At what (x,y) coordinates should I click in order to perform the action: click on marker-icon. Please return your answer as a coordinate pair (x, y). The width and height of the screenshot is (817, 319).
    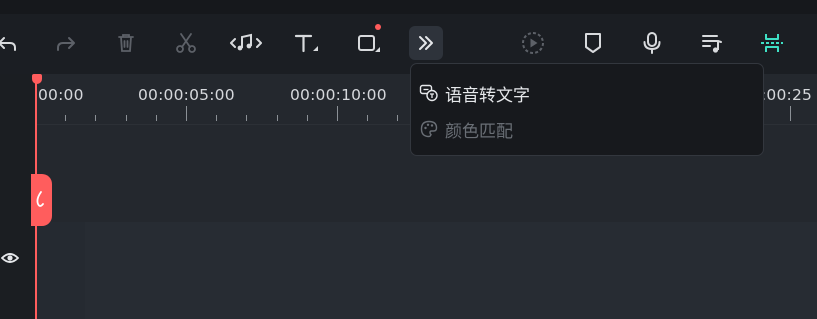
    Looking at the image, I should click on (593, 43).